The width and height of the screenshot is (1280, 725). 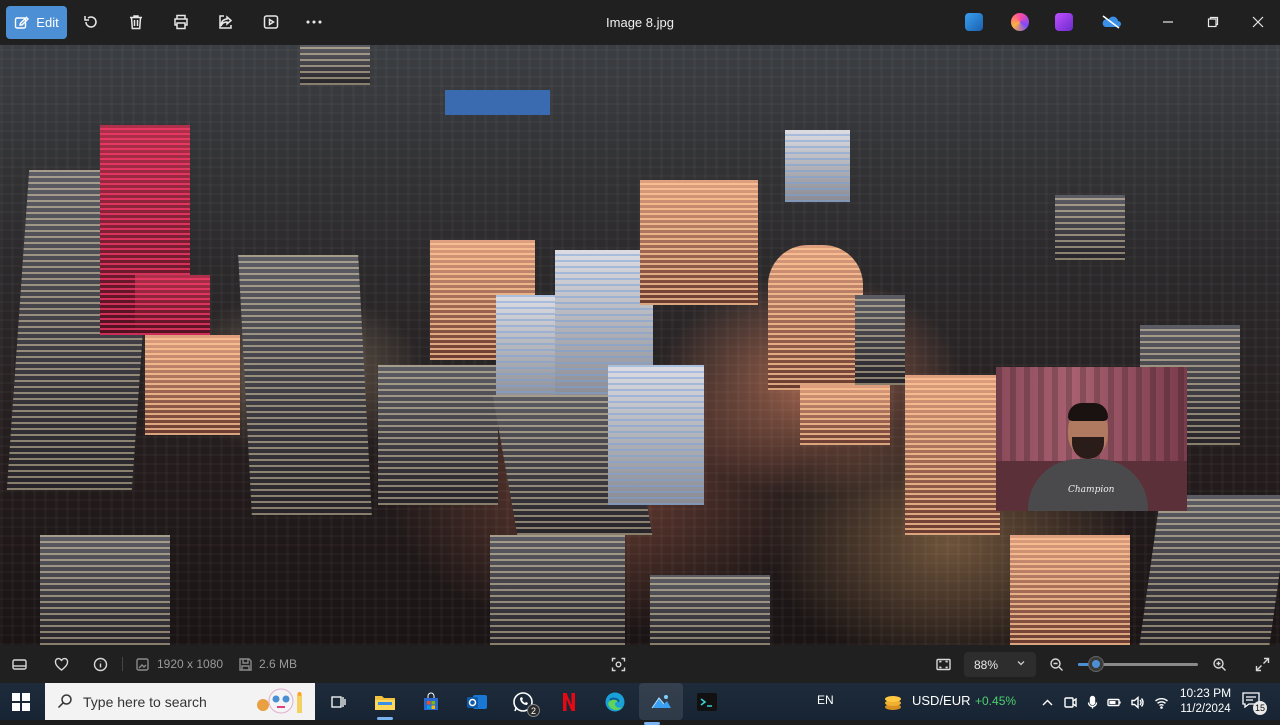 I want to click on more-icon, so click(x=314, y=22).